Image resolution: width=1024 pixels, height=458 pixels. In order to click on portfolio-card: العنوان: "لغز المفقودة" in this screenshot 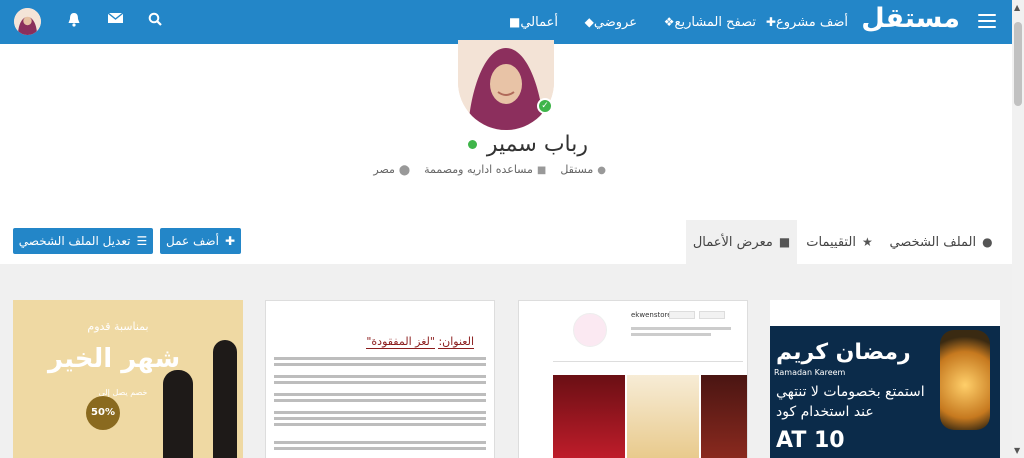, I will do `click(380, 379)`.